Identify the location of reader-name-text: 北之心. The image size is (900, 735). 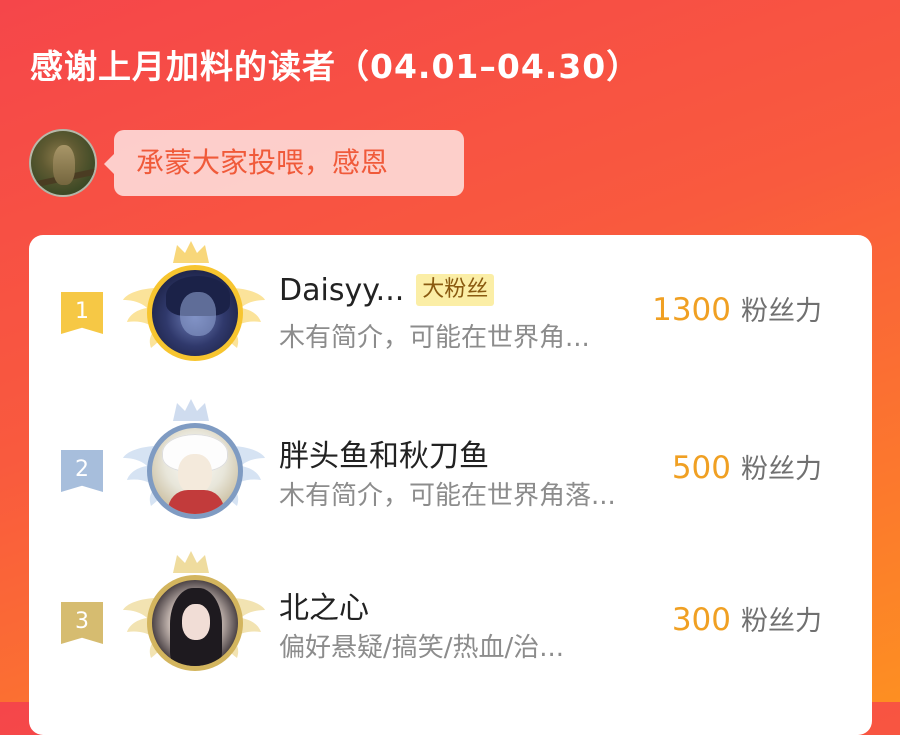
(324, 608).